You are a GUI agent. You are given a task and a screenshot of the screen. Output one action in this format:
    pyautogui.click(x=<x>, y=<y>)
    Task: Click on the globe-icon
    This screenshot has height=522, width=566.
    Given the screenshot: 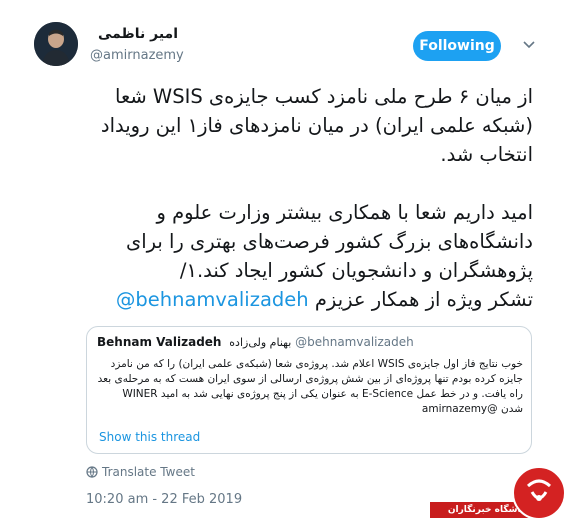 What is the action you would take?
    pyautogui.click(x=92, y=472)
    